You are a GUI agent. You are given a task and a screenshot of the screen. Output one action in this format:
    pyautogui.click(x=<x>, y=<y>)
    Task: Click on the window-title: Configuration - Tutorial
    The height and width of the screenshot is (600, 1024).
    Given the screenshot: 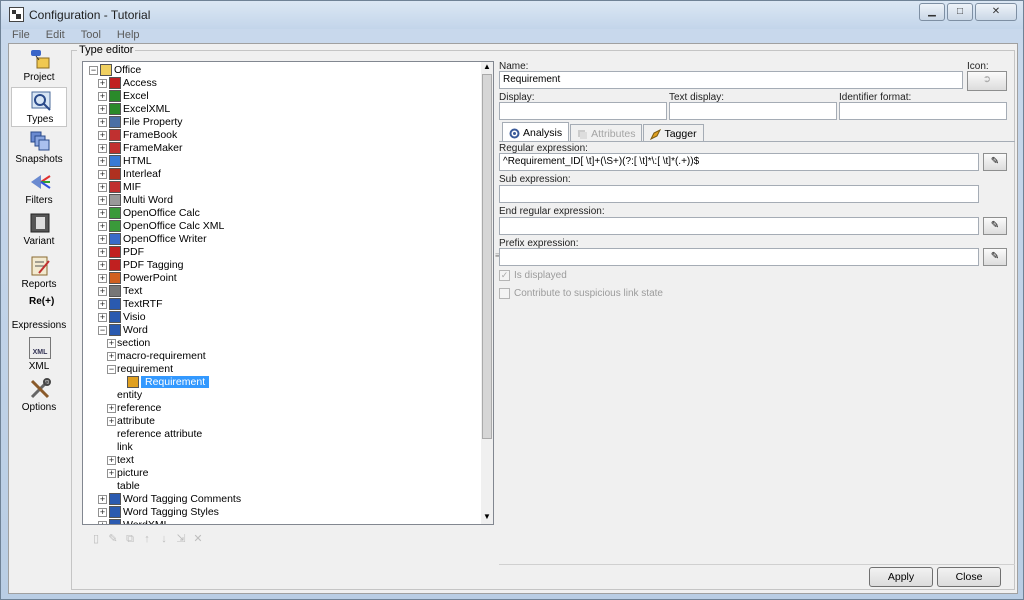 What is the action you would take?
    pyautogui.click(x=90, y=15)
    